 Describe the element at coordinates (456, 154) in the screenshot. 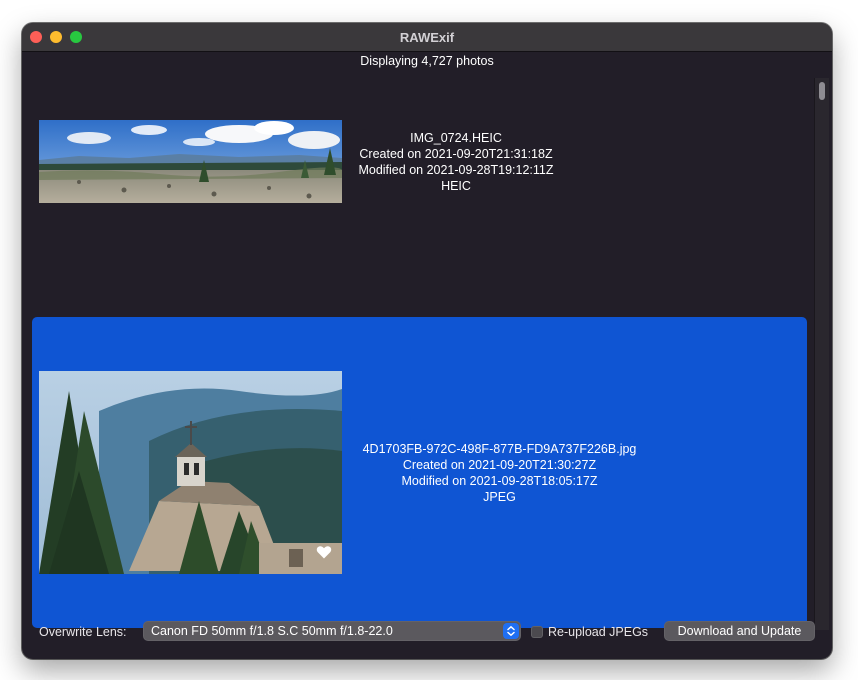

I see `photo-created-date: Created on 2021-09-20T21:31:18Z` at that location.